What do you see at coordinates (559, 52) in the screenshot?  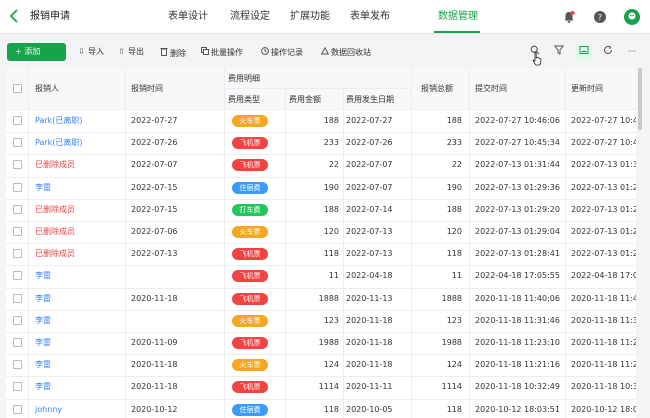 I see `filter-icon` at bounding box center [559, 52].